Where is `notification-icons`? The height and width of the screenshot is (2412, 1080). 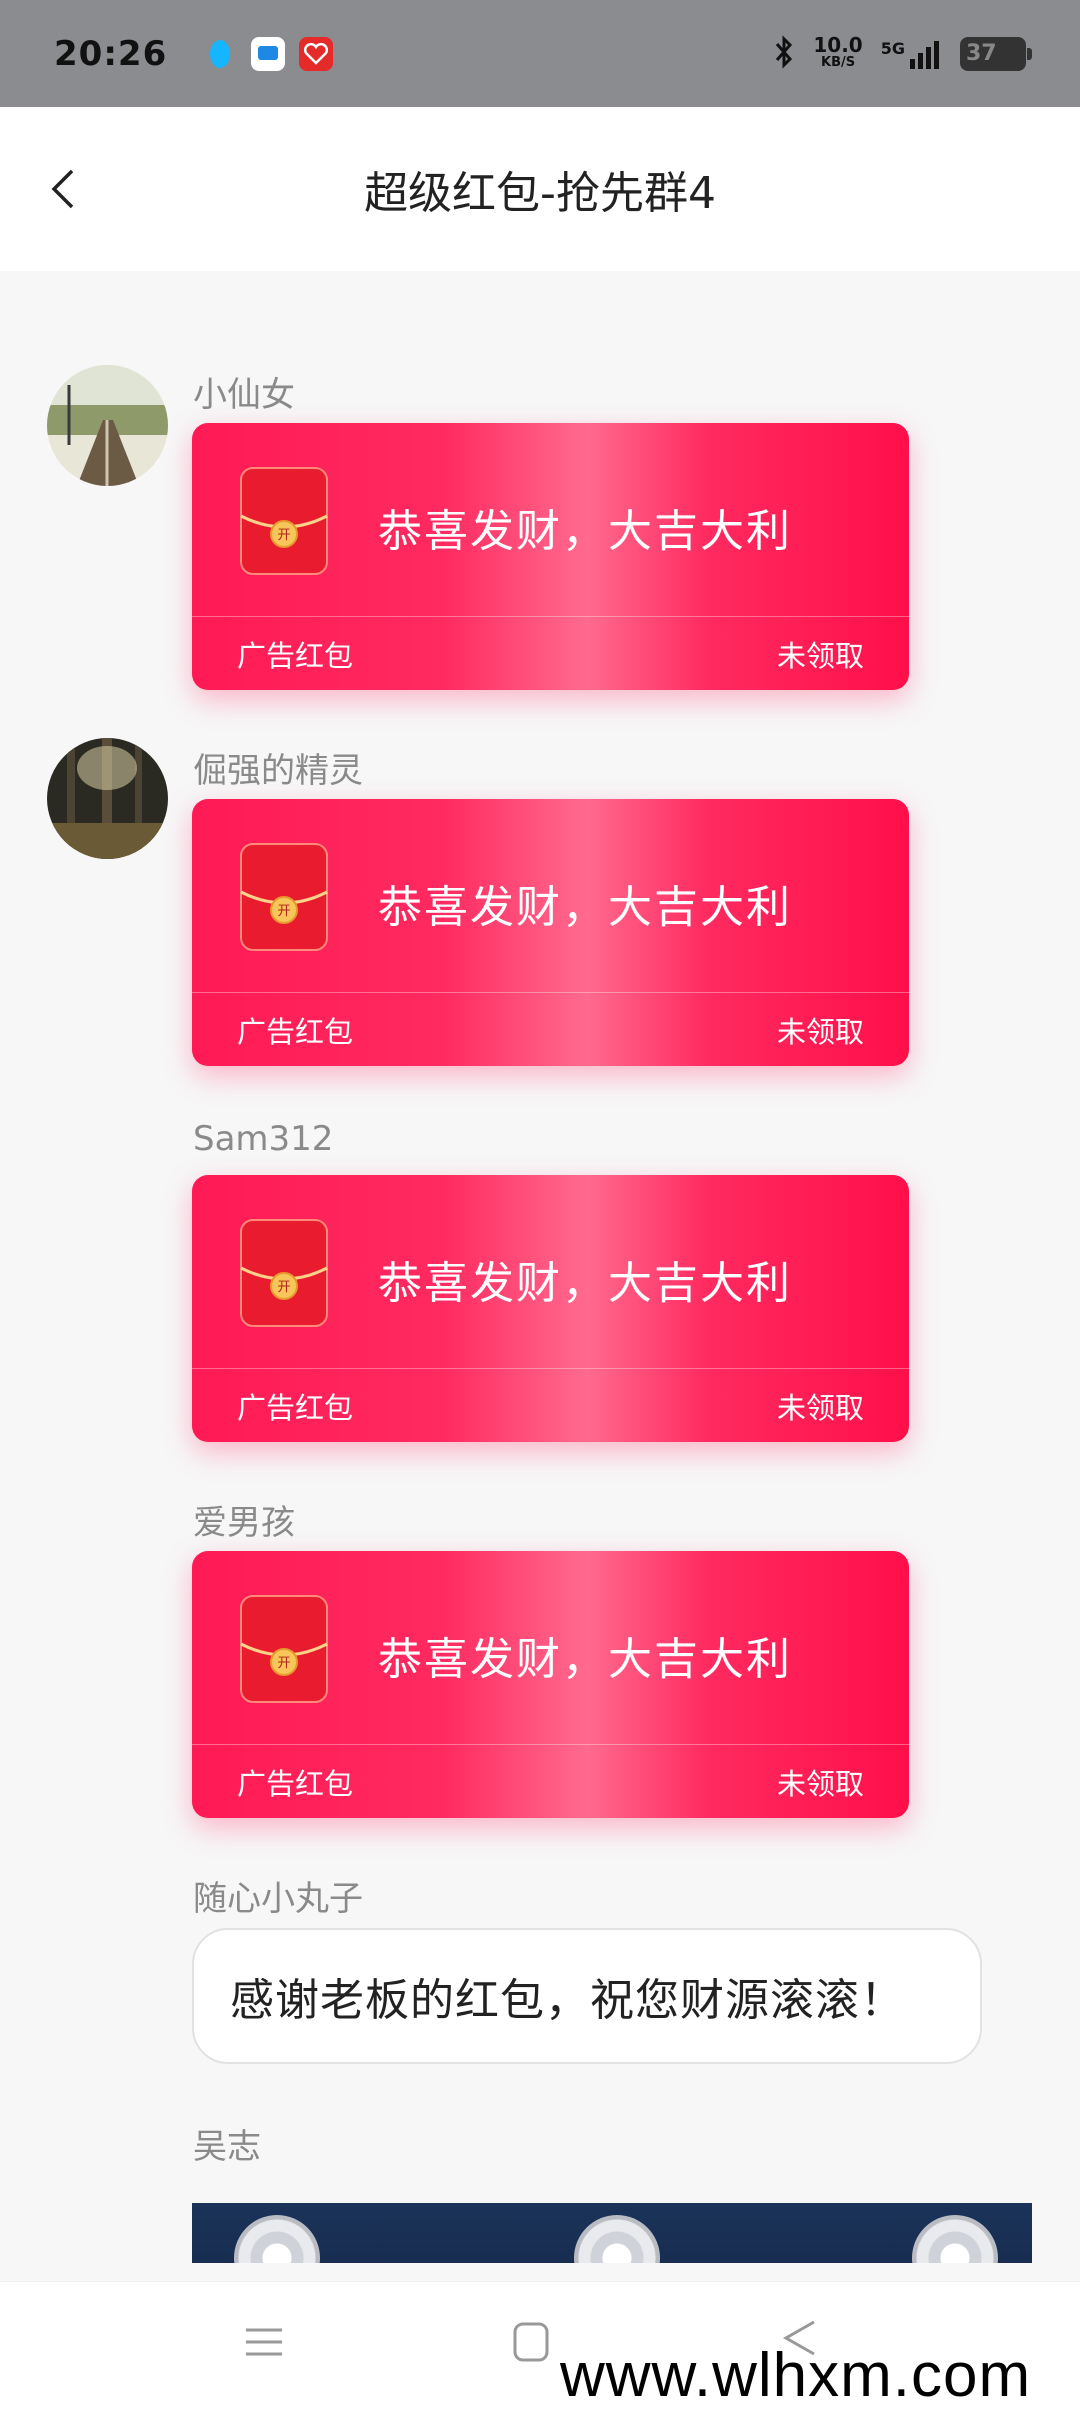 notification-icons is located at coordinates (268, 53).